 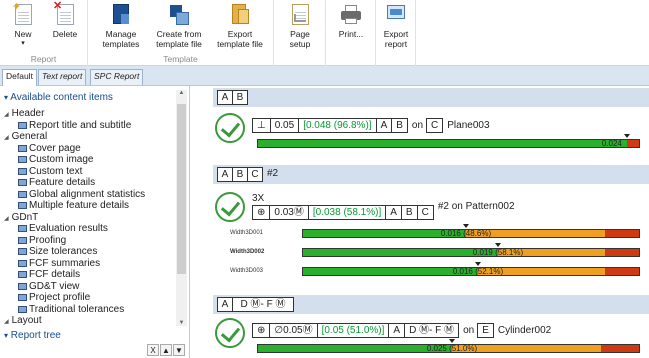 I want to click on tree-group: ◢ Header, so click(x=88, y=114).